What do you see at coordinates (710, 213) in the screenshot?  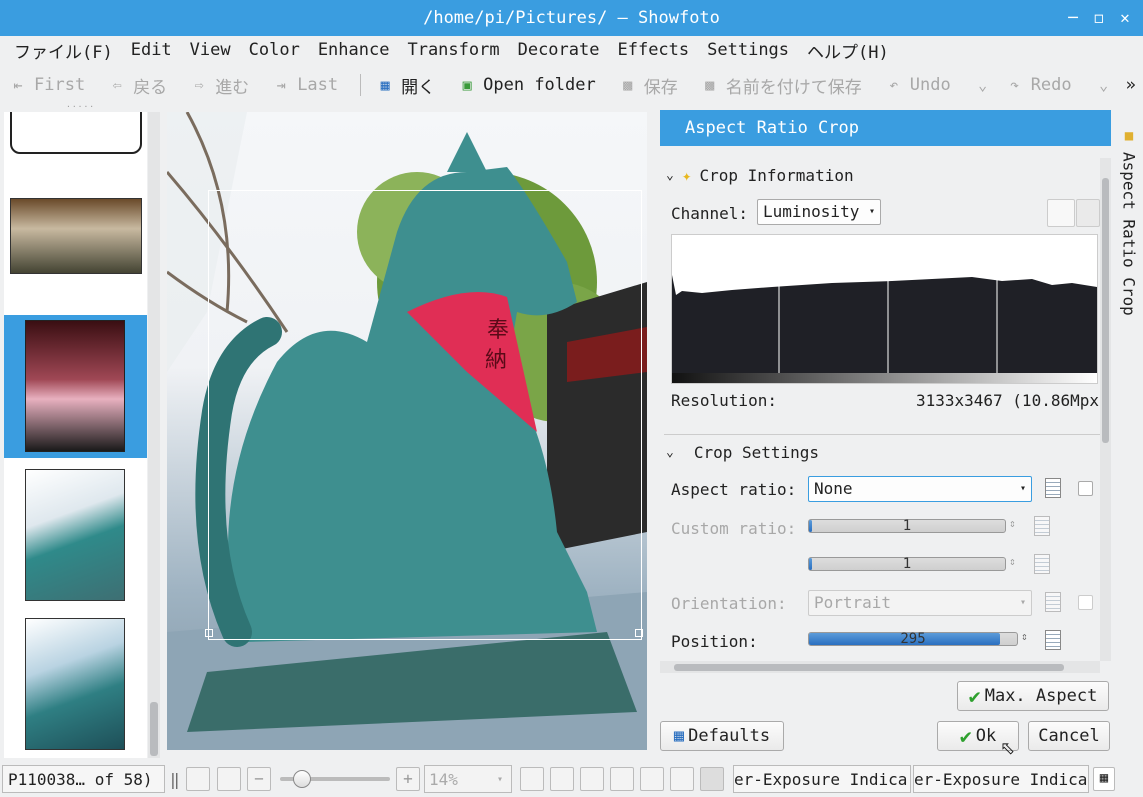 I see `channel-label: Channel:` at bounding box center [710, 213].